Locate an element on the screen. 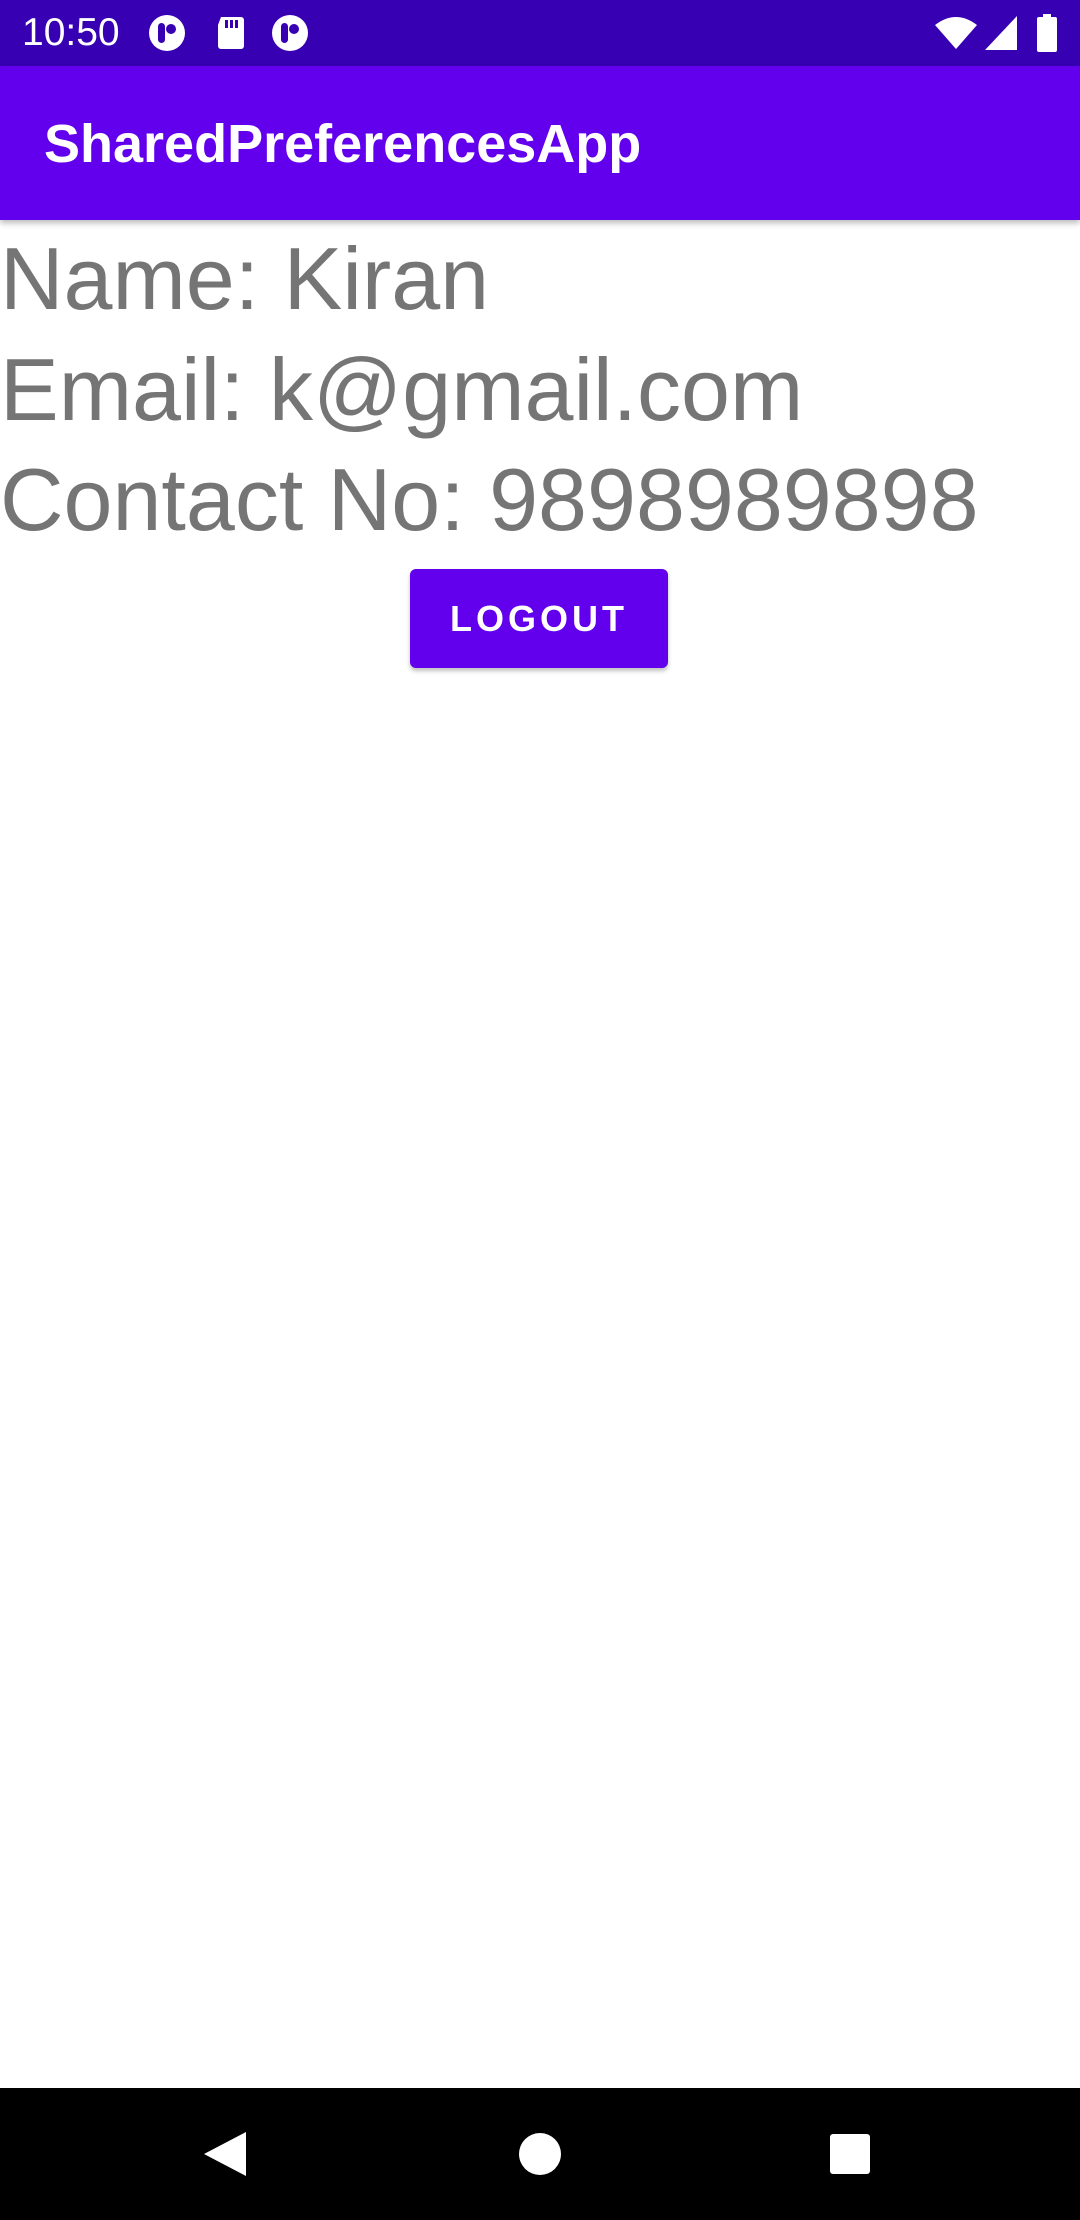 Image resolution: width=1080 pixels, height=2220 pixels. name-text: Name: Kiran is located at coordinates (245, 278).